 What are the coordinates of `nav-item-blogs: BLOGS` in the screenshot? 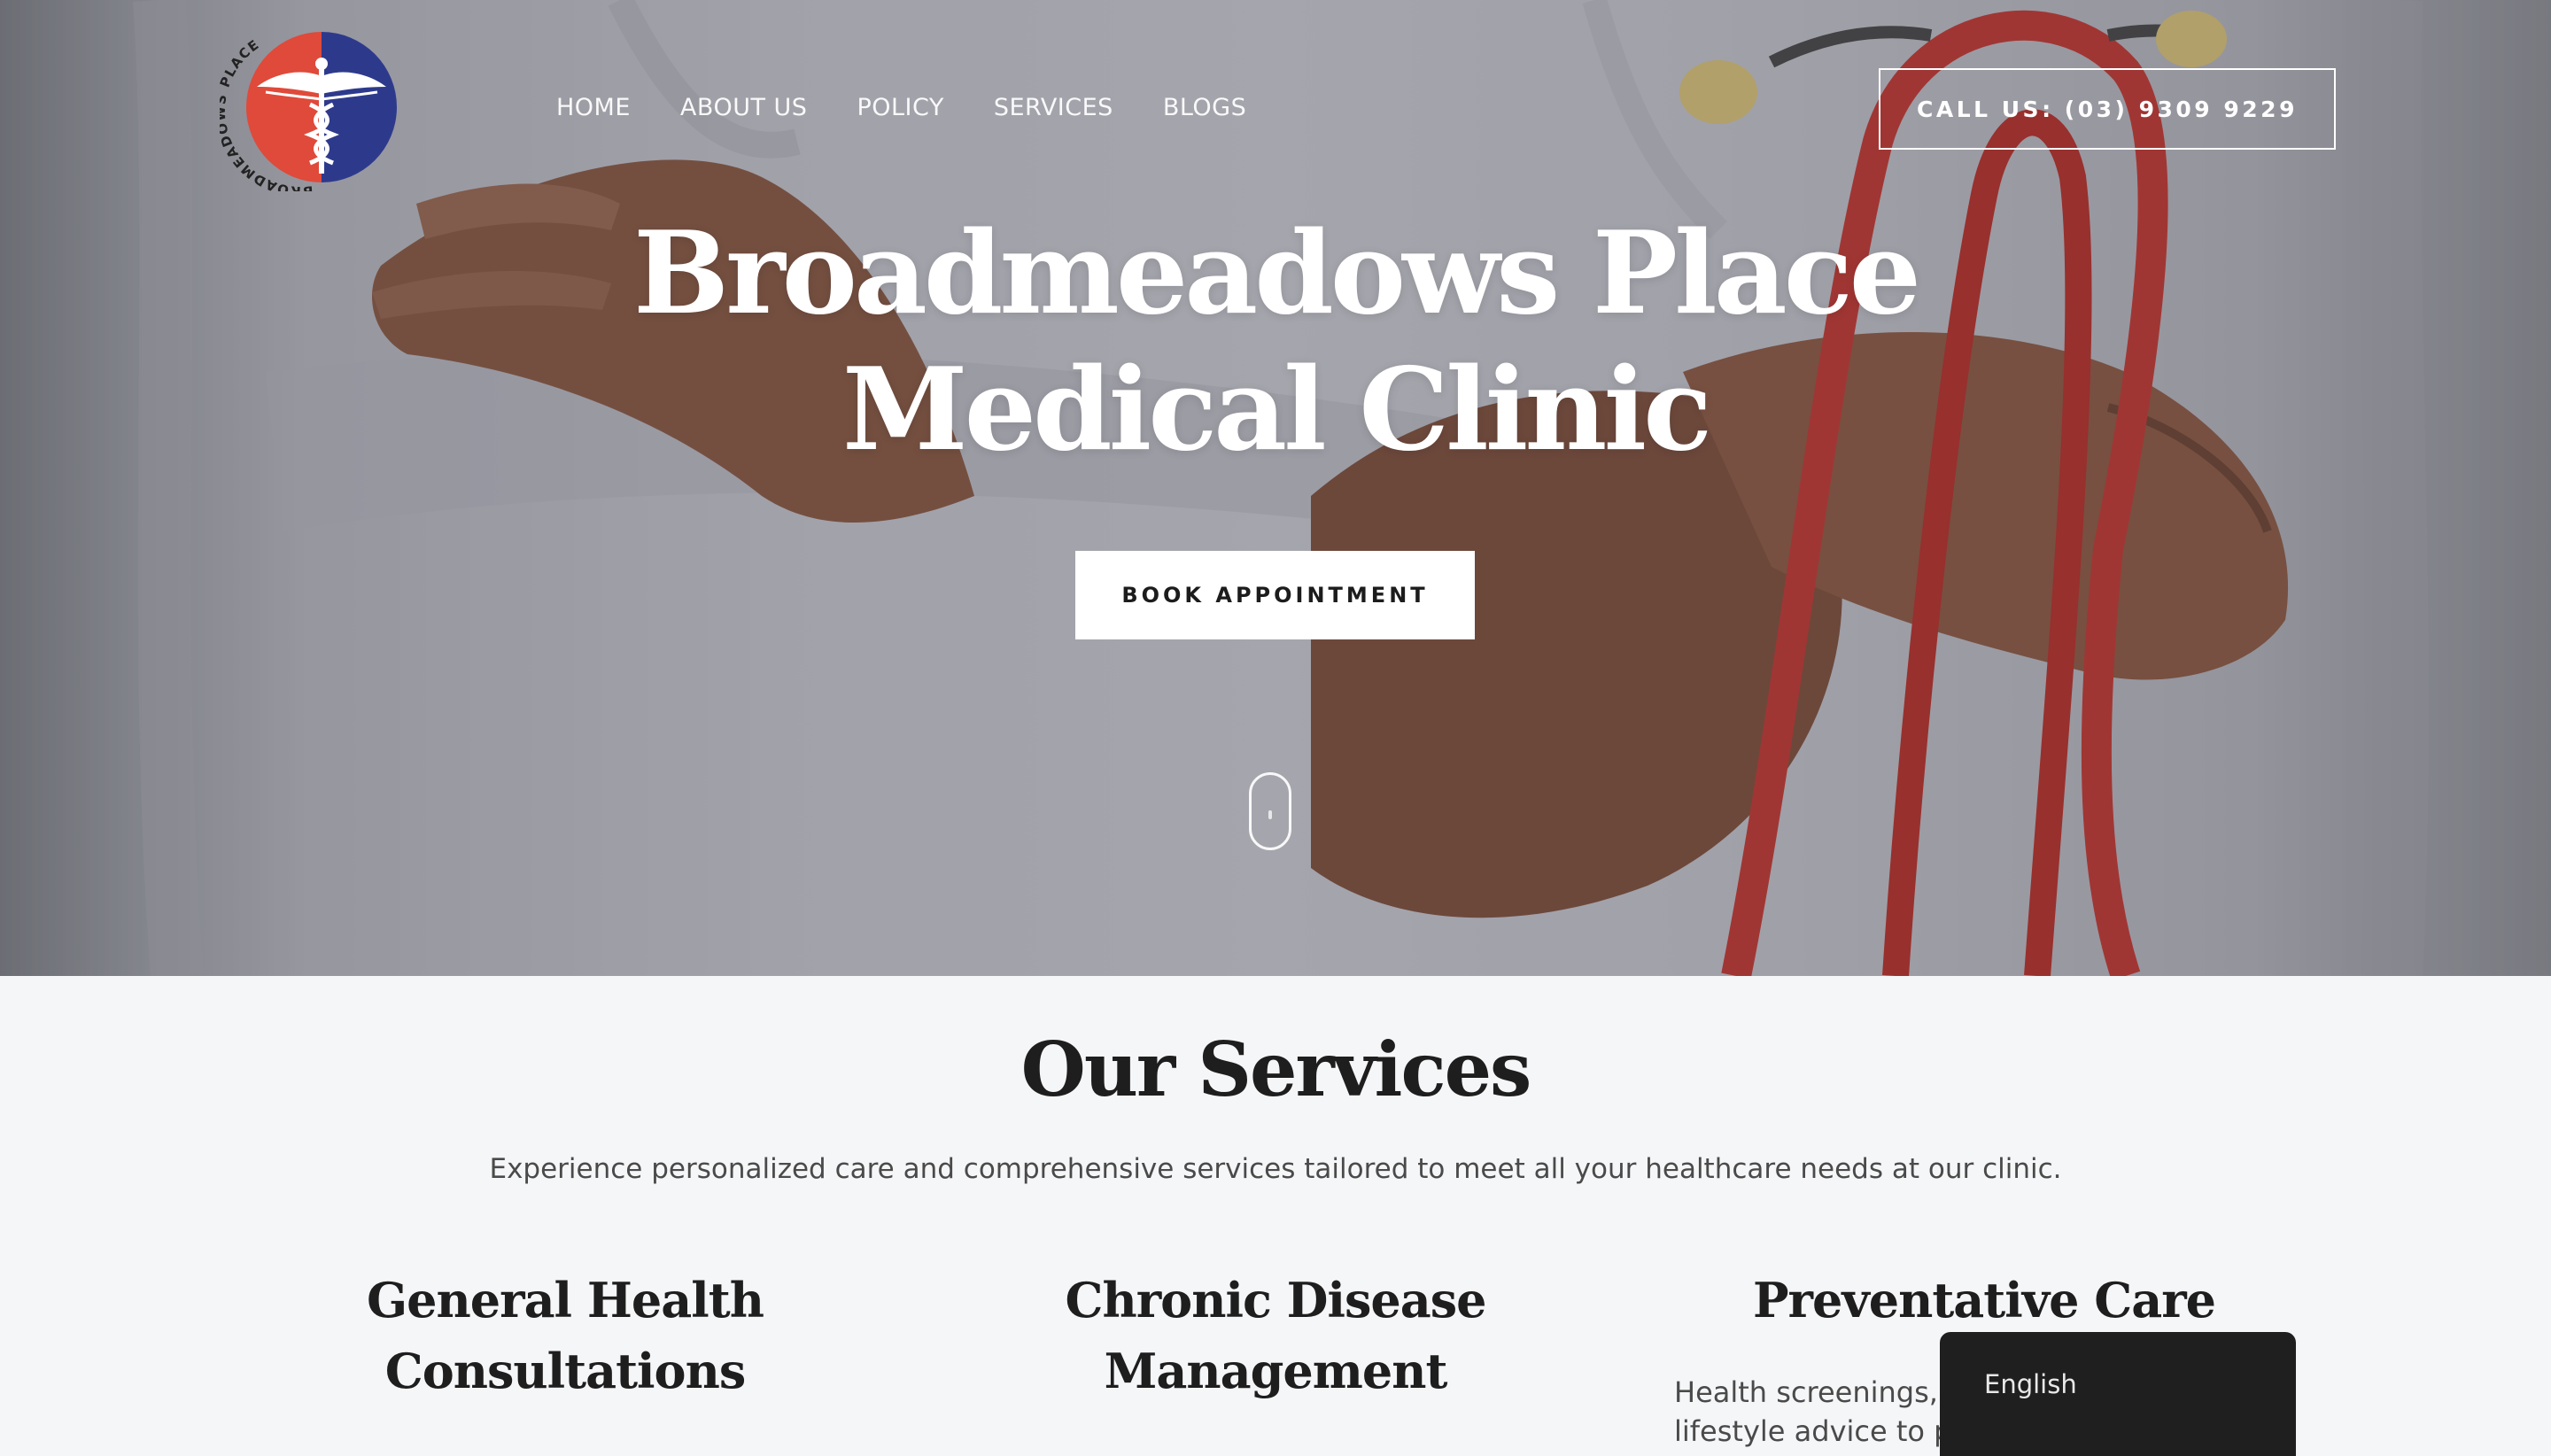 It's located at (1204, 108).